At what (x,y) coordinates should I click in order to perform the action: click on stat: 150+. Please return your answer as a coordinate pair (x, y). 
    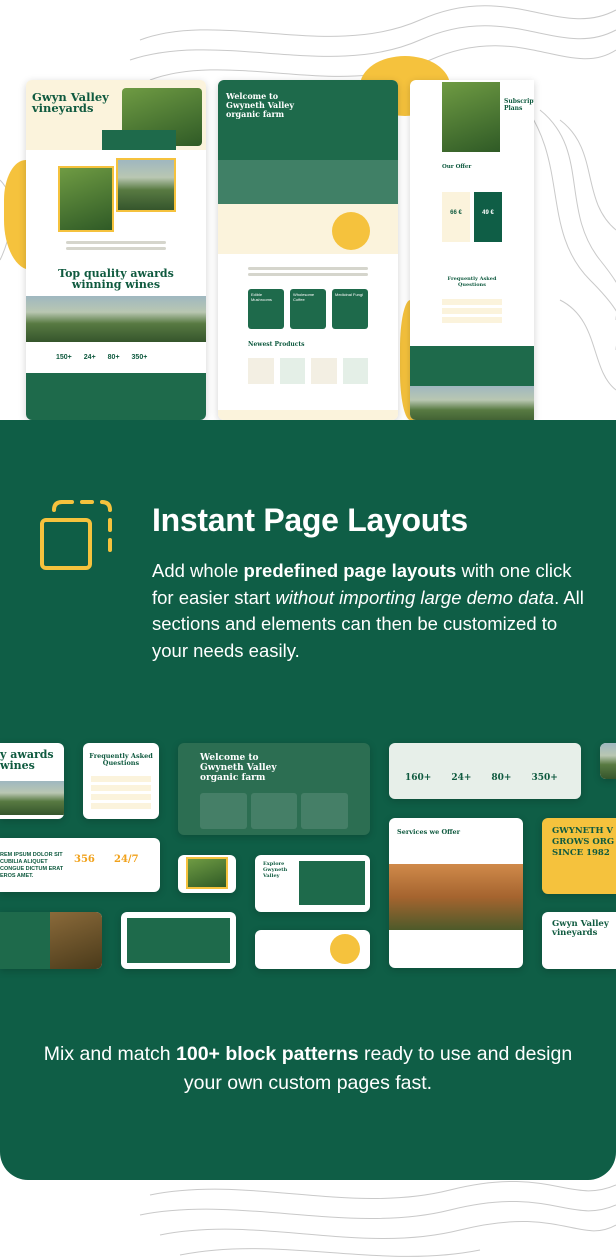
    Looking at the image, I should click on (64, 357).